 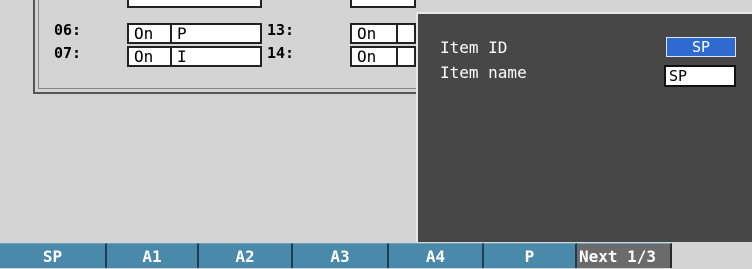 What do you see at coordinates (474, 47) in the screenshot?
I see `item-id-label: Item ID` at bounding box center [474, 47].